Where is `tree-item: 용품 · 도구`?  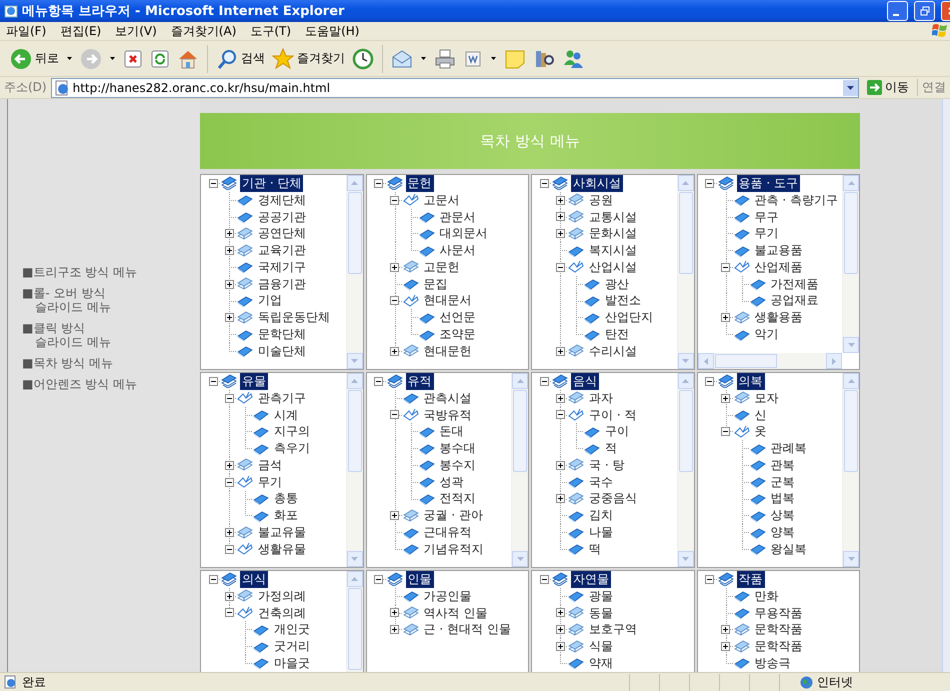 tree-item: 용품 · 도구 is located at coordinates (768, 183).